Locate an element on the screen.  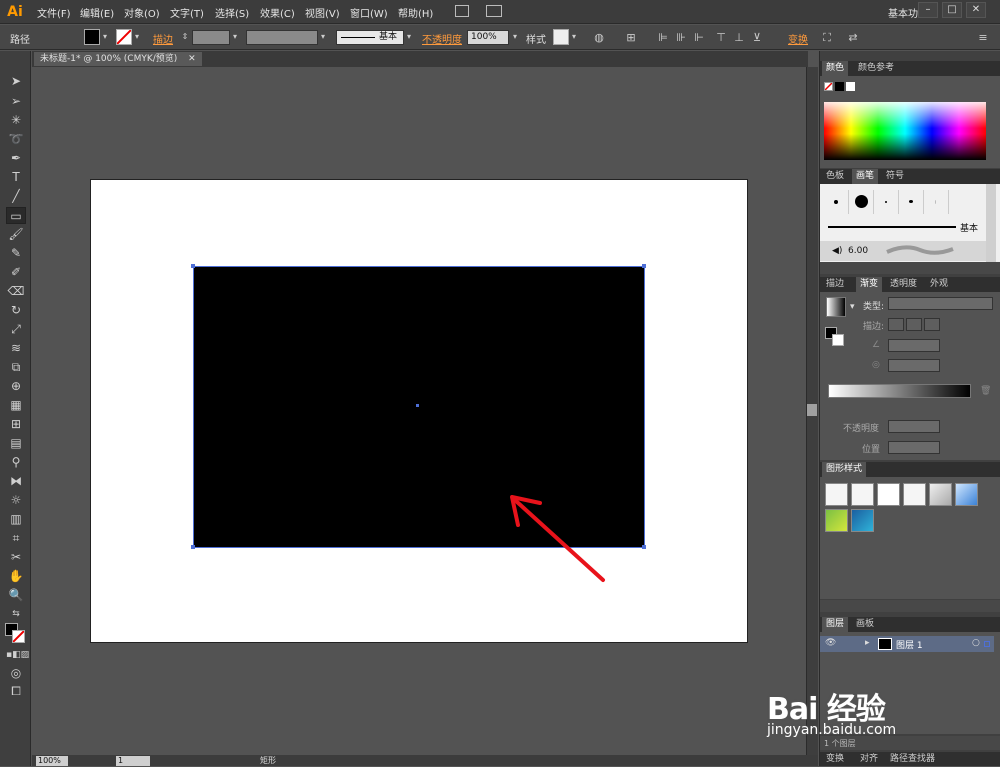
blend-icon: ⧓ is located at coordinates (16, 481).